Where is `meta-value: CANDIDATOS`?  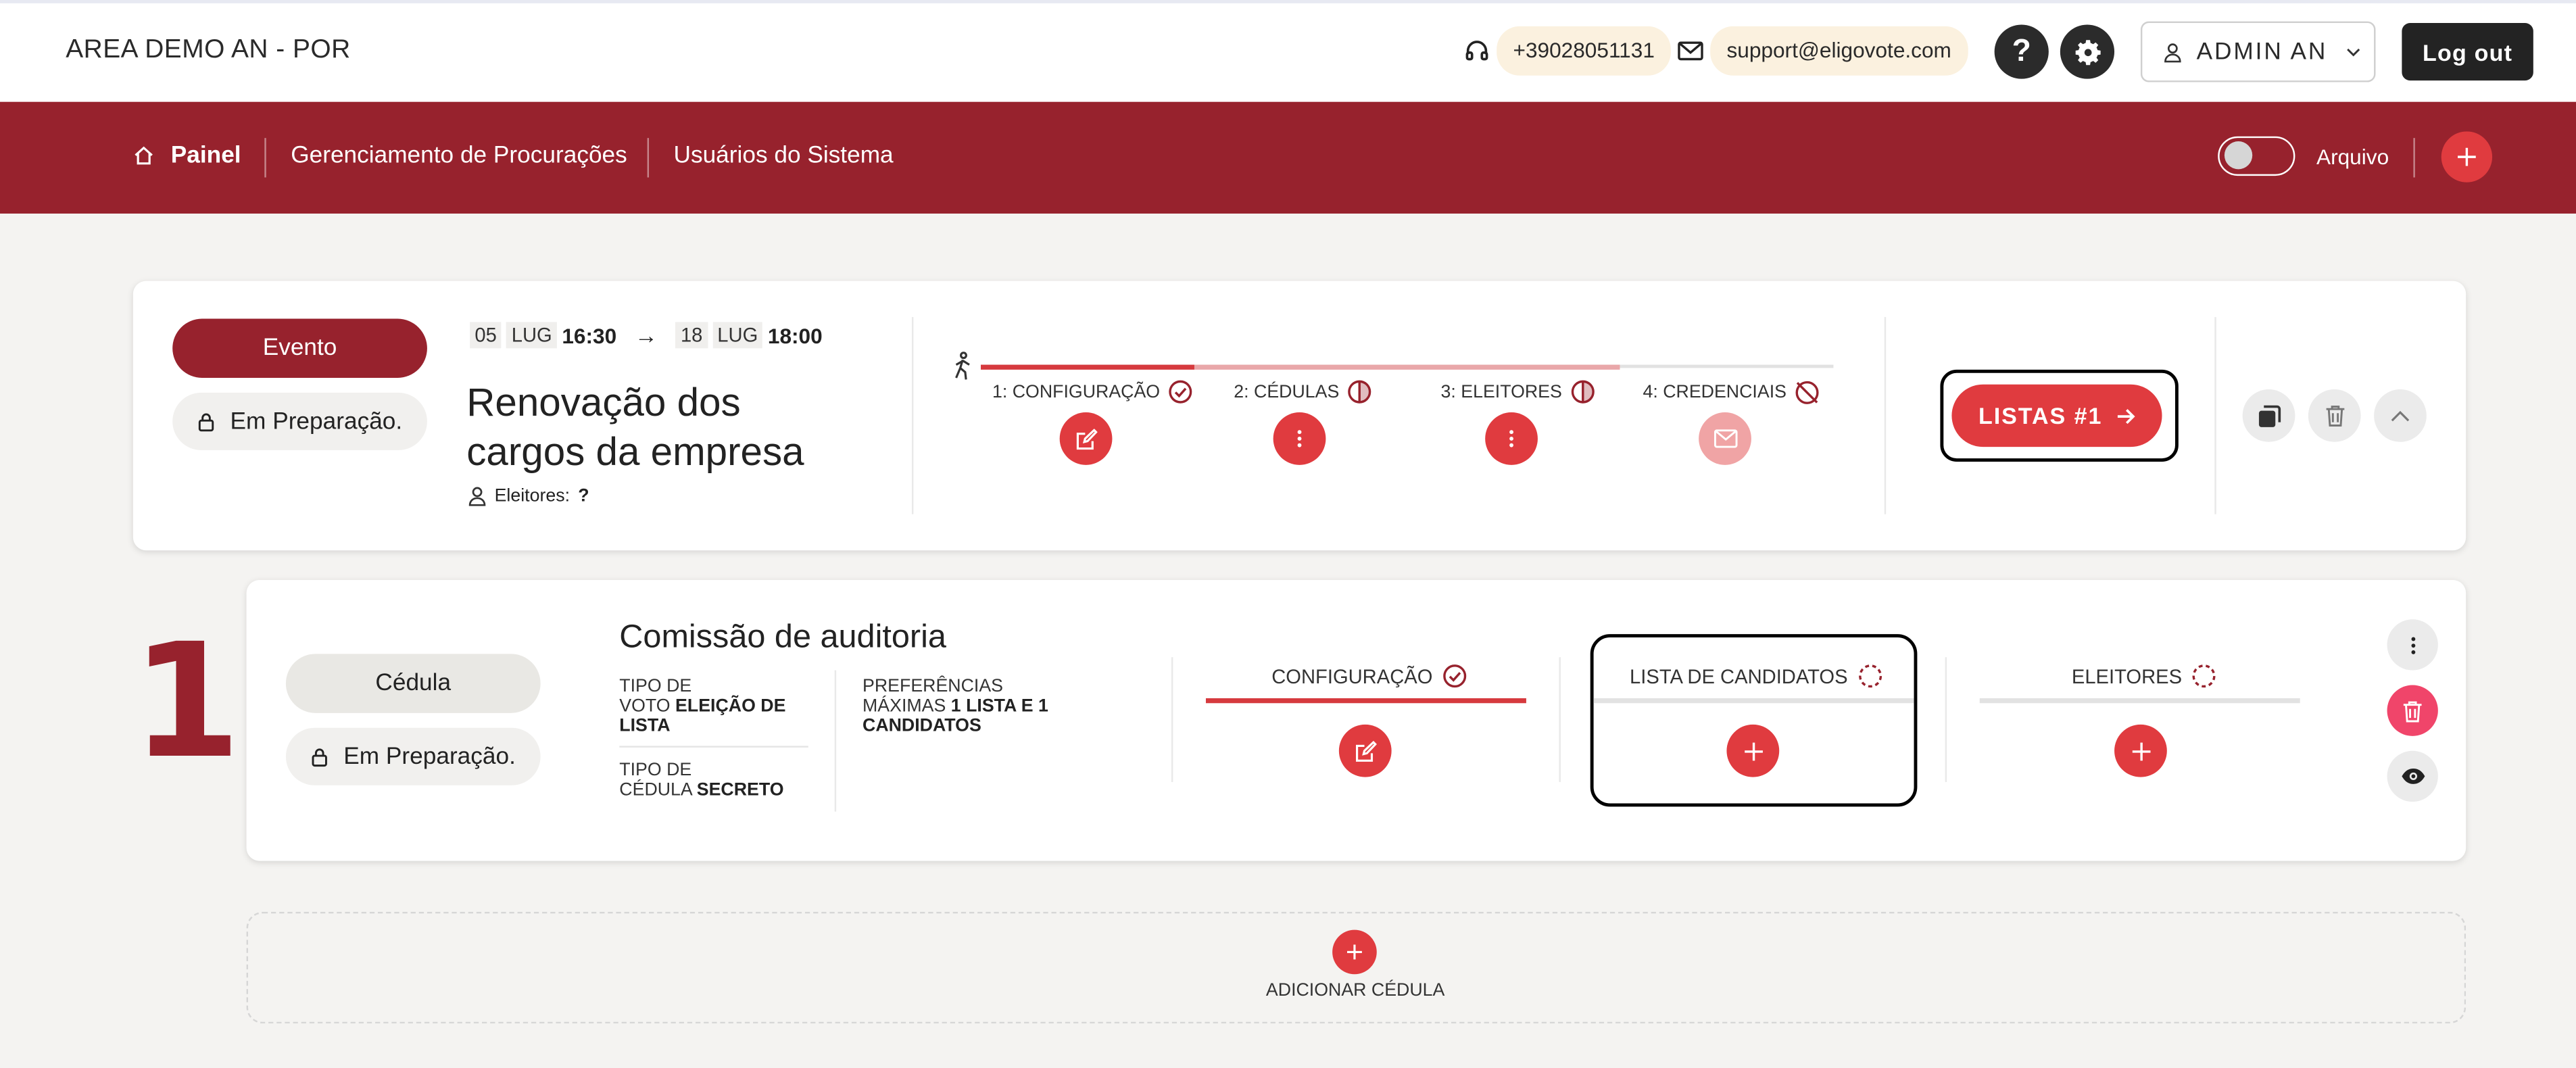
meta-value: CANDIDATOS is located at coordinates (921, 726).